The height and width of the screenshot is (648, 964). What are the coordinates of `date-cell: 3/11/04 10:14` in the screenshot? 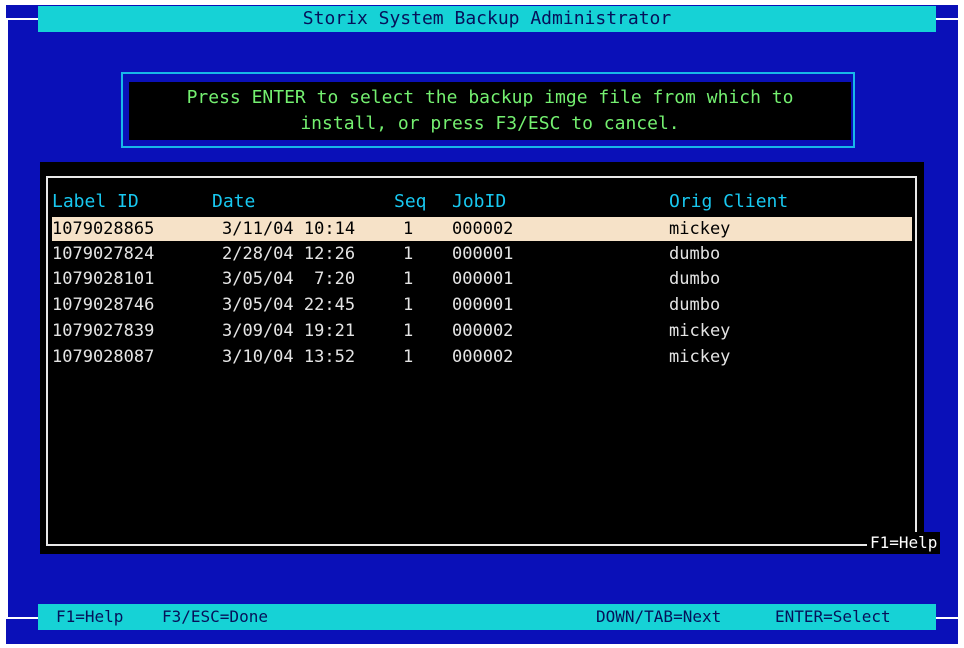 It's located at (289, 229).